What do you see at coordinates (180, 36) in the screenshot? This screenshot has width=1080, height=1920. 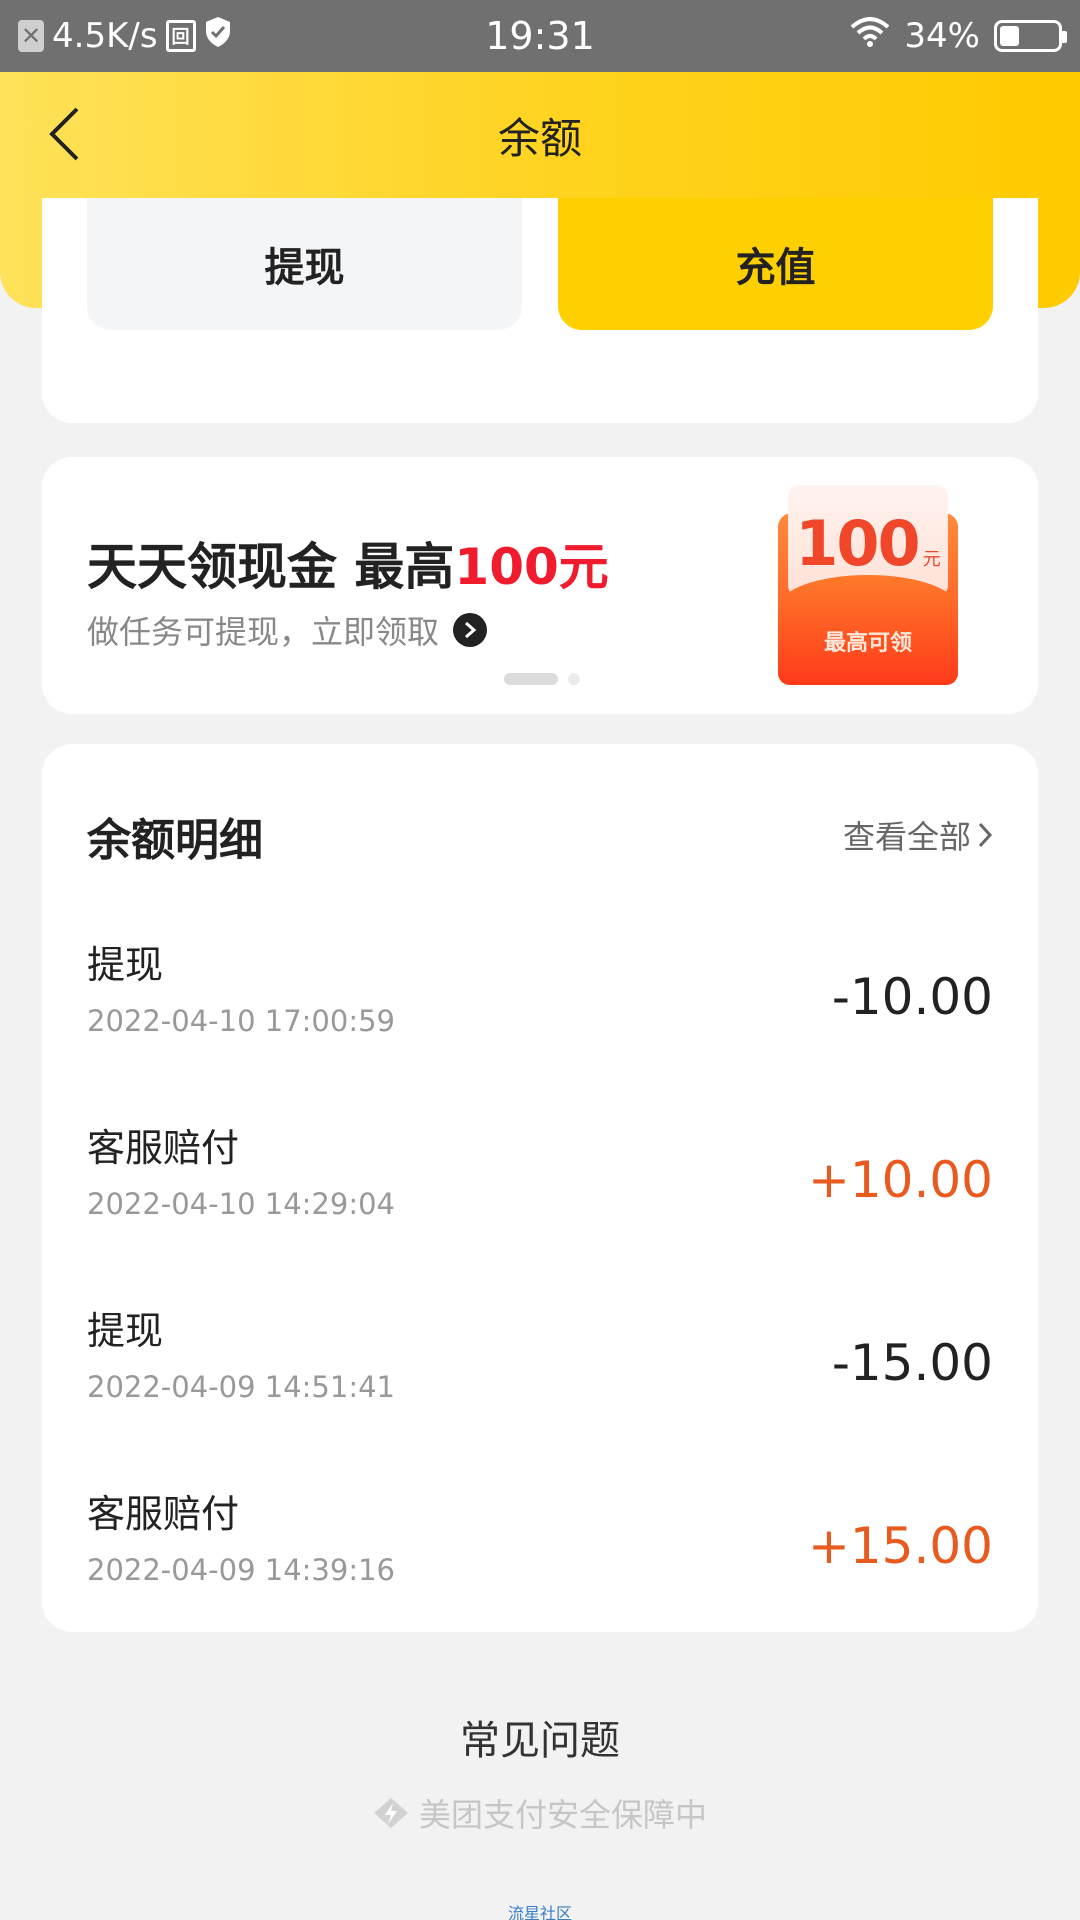 I see `screenshot-icon: 回` at bounding box center [180, 36].